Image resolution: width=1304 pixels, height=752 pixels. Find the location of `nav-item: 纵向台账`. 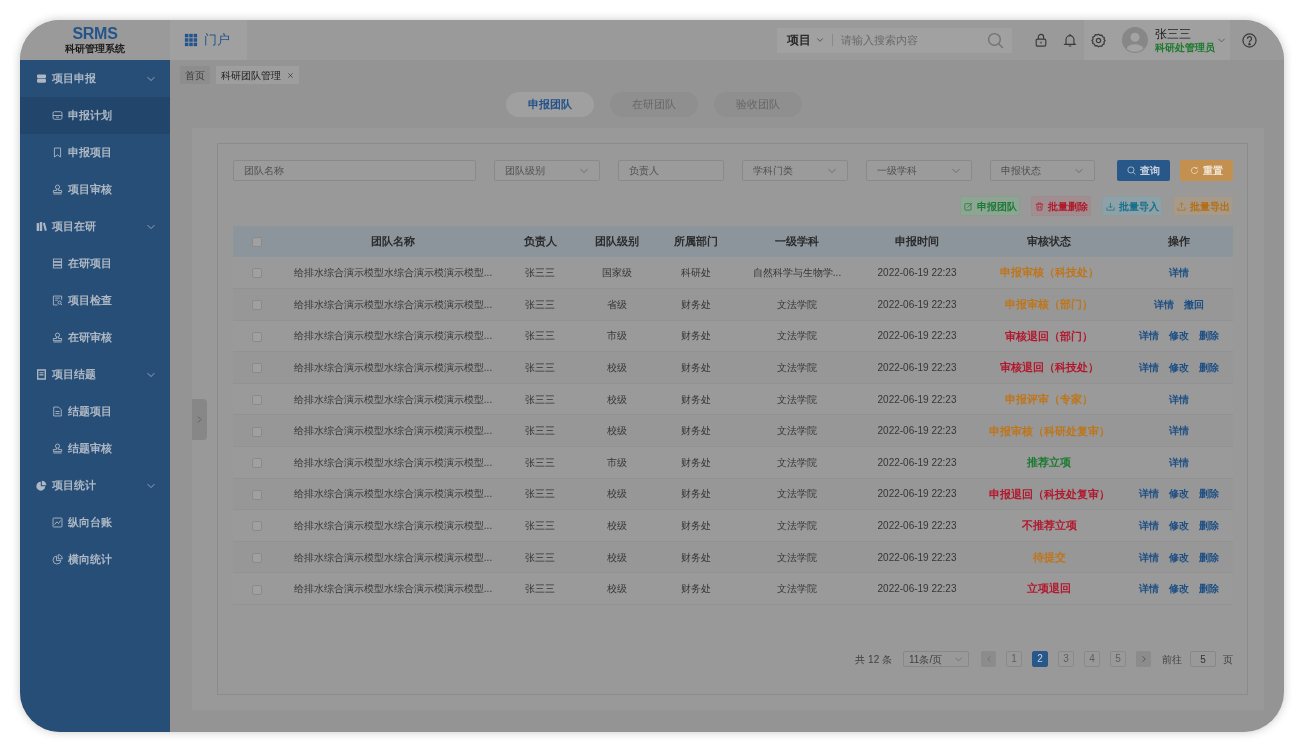

nav-item: 纵向台账 is located at coordinates (95, 522).